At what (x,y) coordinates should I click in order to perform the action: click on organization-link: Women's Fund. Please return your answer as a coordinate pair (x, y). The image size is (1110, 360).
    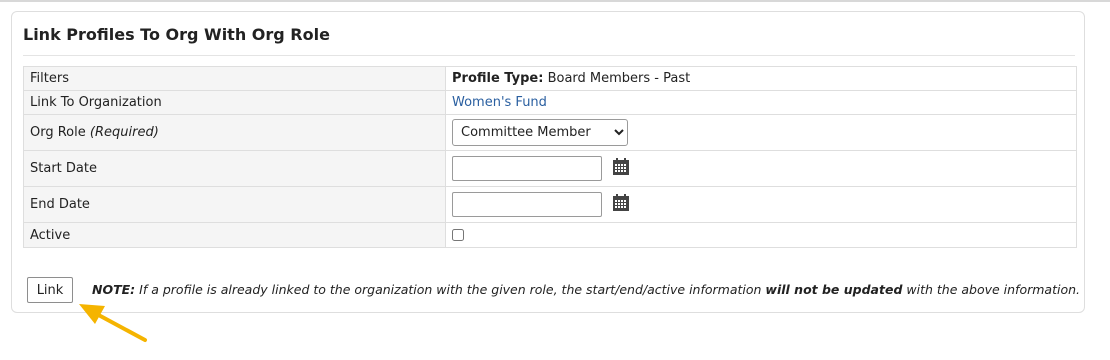
    Looking at the image, I should click on (499, 102).